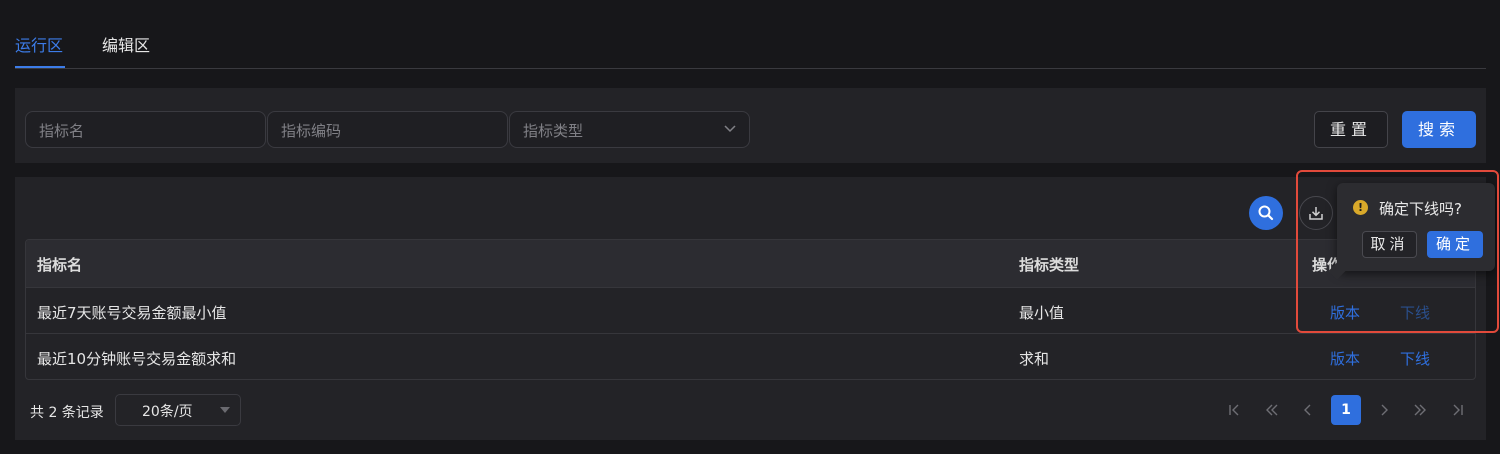  What do you see at coordinates (67, 413) in the screenshot?
I see `total-records: 共 2 条记录` at bounding box center [67, 413].